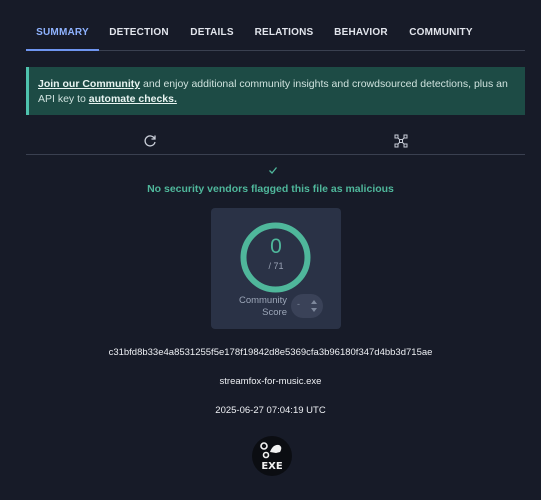 The height and width of the screenshot is (500, 541). What do you see at coordinates (139, 25) in the screenshot?
I see `tab-detection: DETECTION` at bounding box center [139, 25].